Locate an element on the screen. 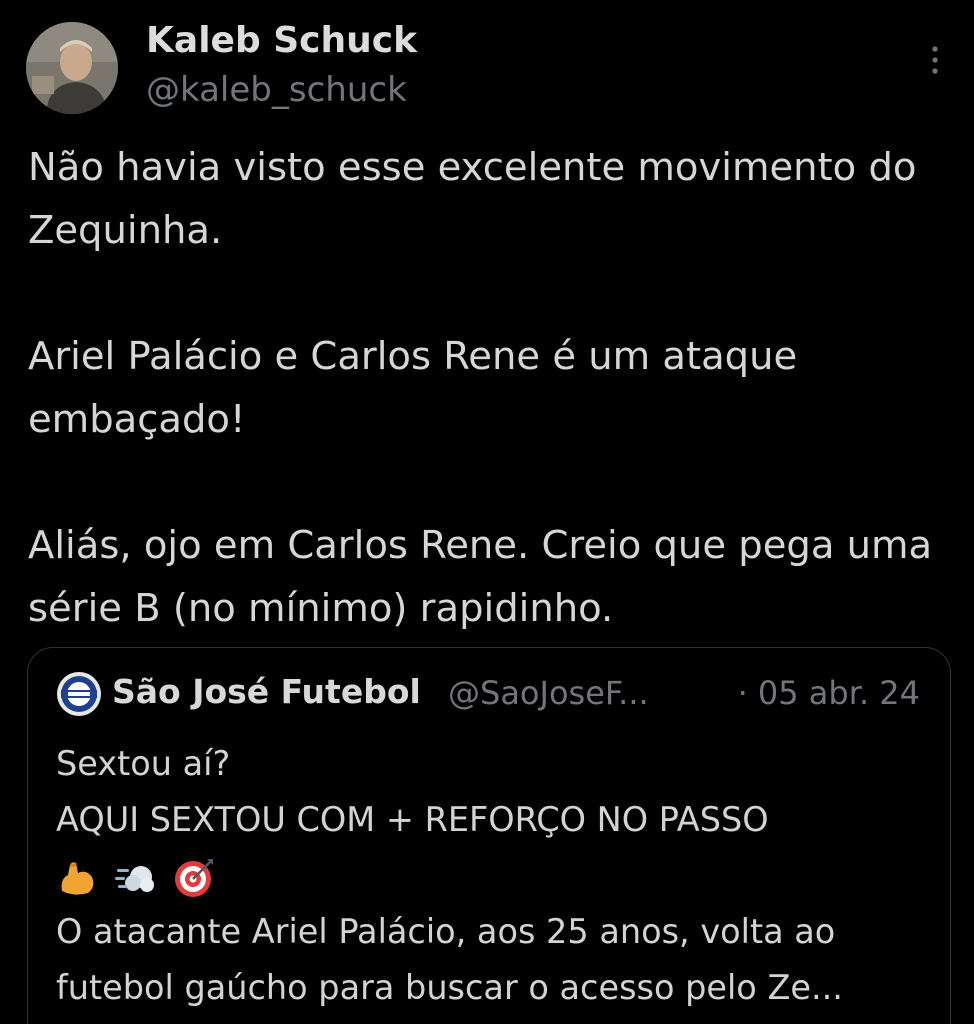 This screenshot has height=1024, width=974. sao-jose-crest-icon is located at coordinates (79, 694).